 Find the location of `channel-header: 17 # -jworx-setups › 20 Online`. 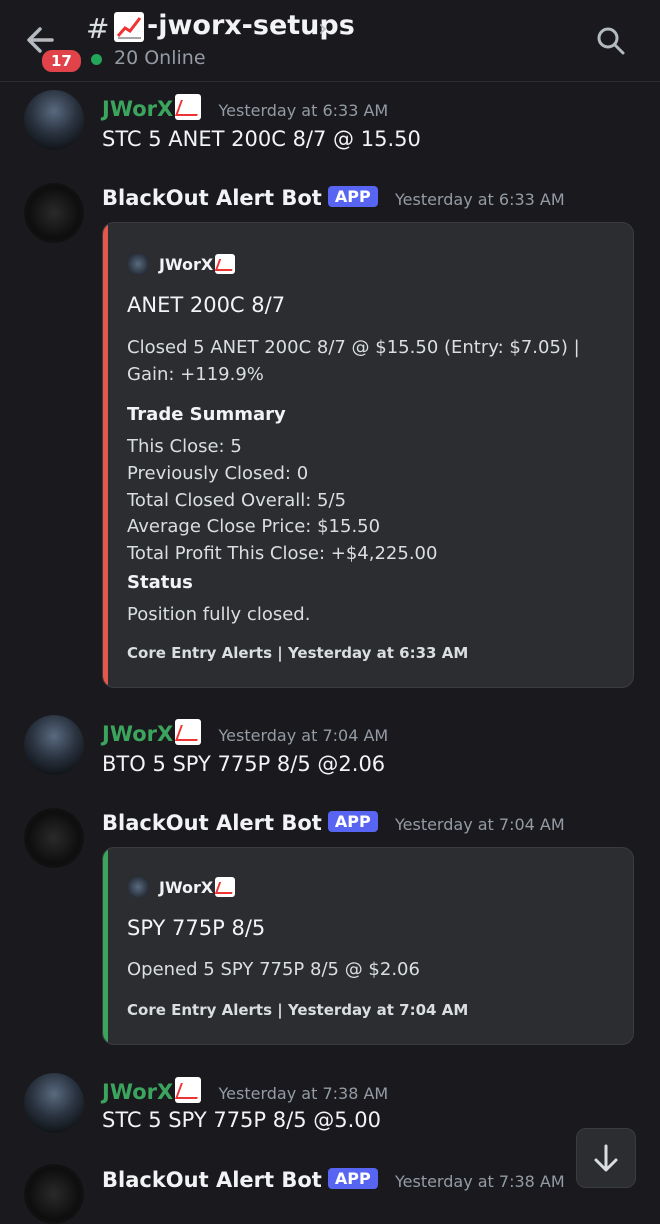

channel-header: 17 # -jworx-setups › 20 Online is located at coordinates (330, 41).